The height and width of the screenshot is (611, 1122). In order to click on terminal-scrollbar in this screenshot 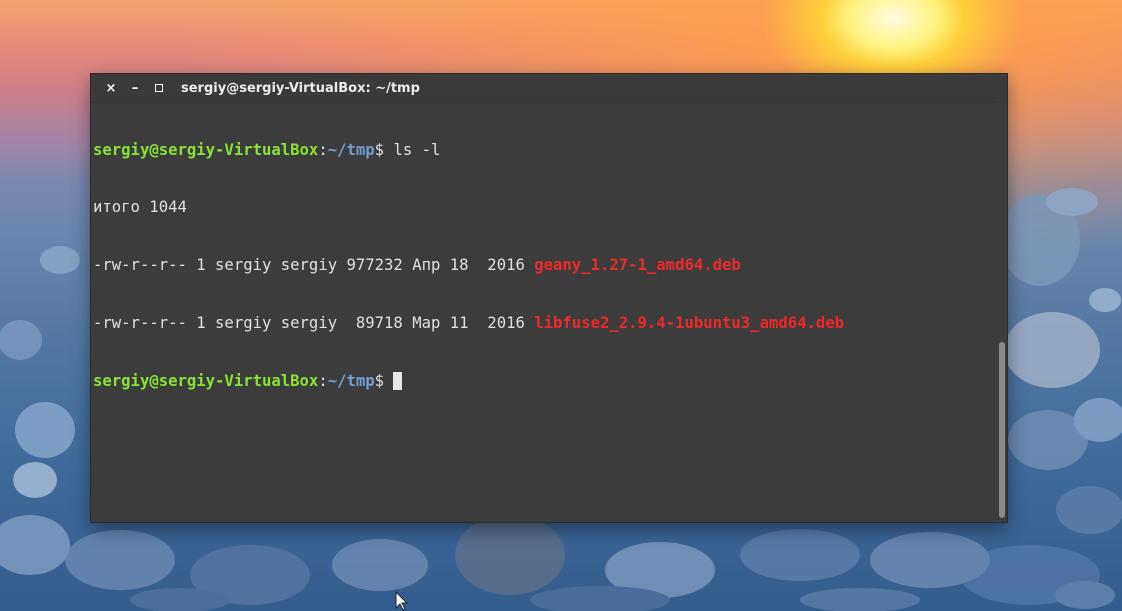, I will do `click(1002, 312)`.